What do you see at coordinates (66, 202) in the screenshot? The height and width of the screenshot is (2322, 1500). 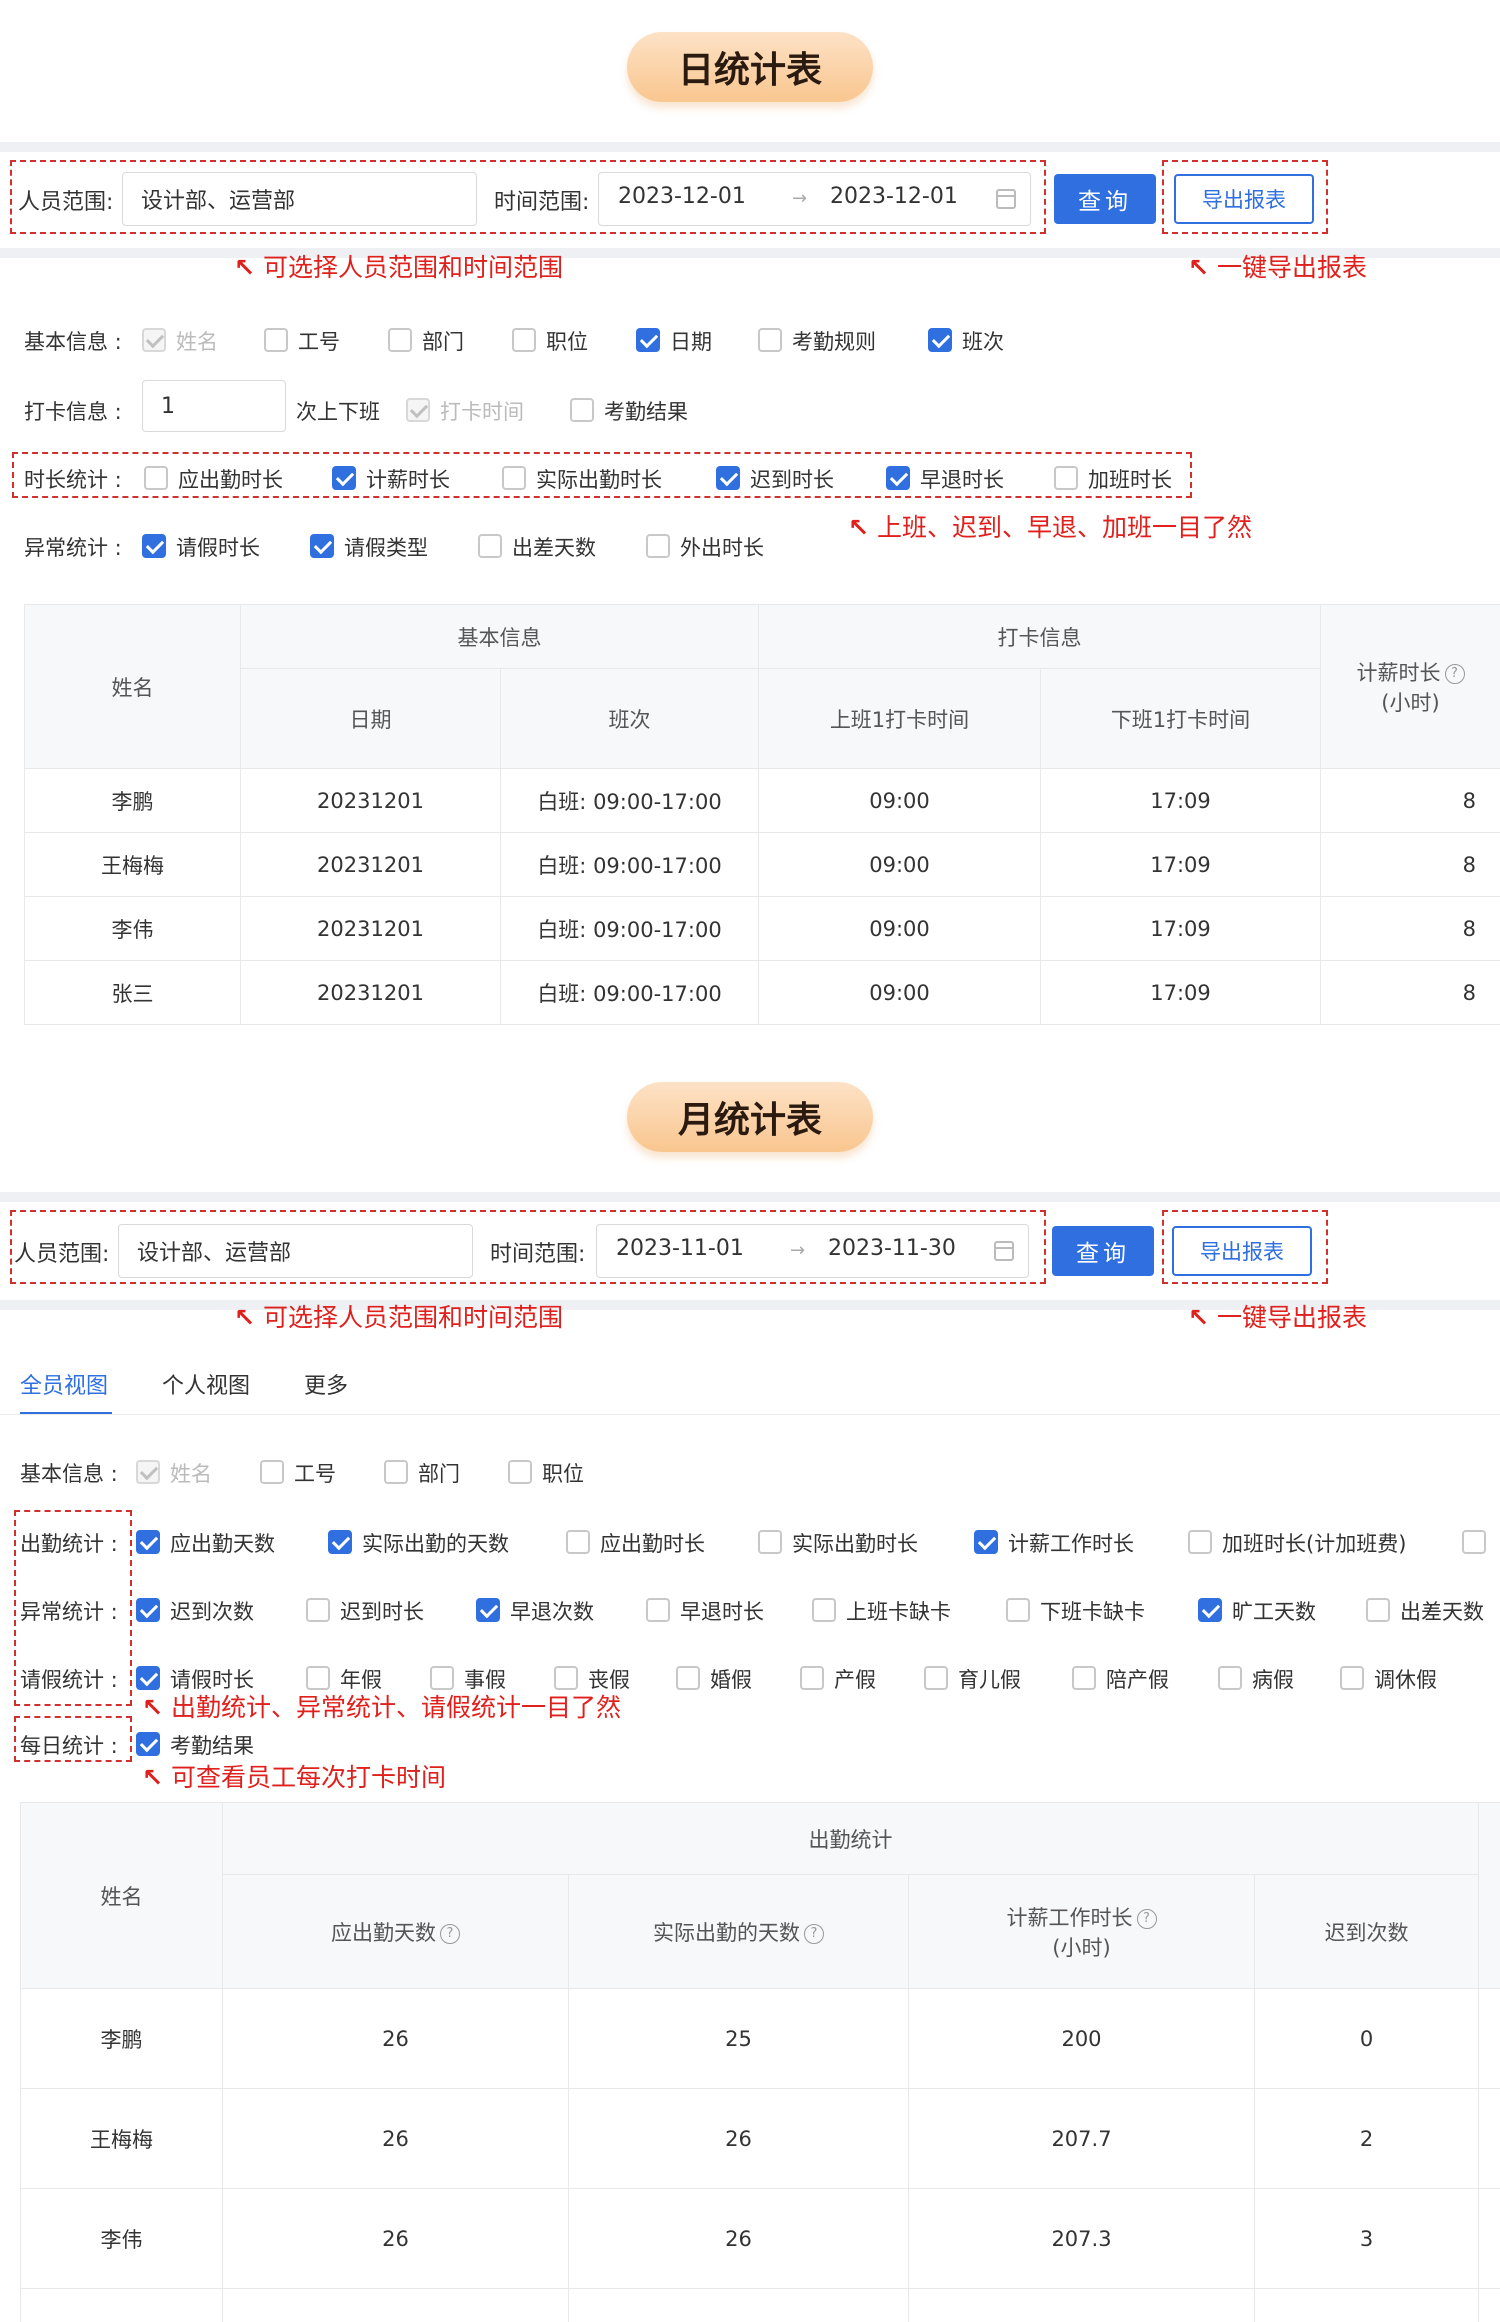 I see `person-range-label: 人员范围:` at bounding box center [66, 202].